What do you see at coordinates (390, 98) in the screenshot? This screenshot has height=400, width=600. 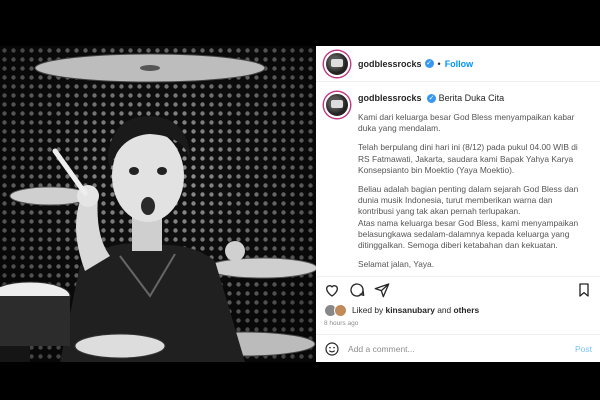 I see `caption-username: godblessrocks` at bounding box center [390, 98].